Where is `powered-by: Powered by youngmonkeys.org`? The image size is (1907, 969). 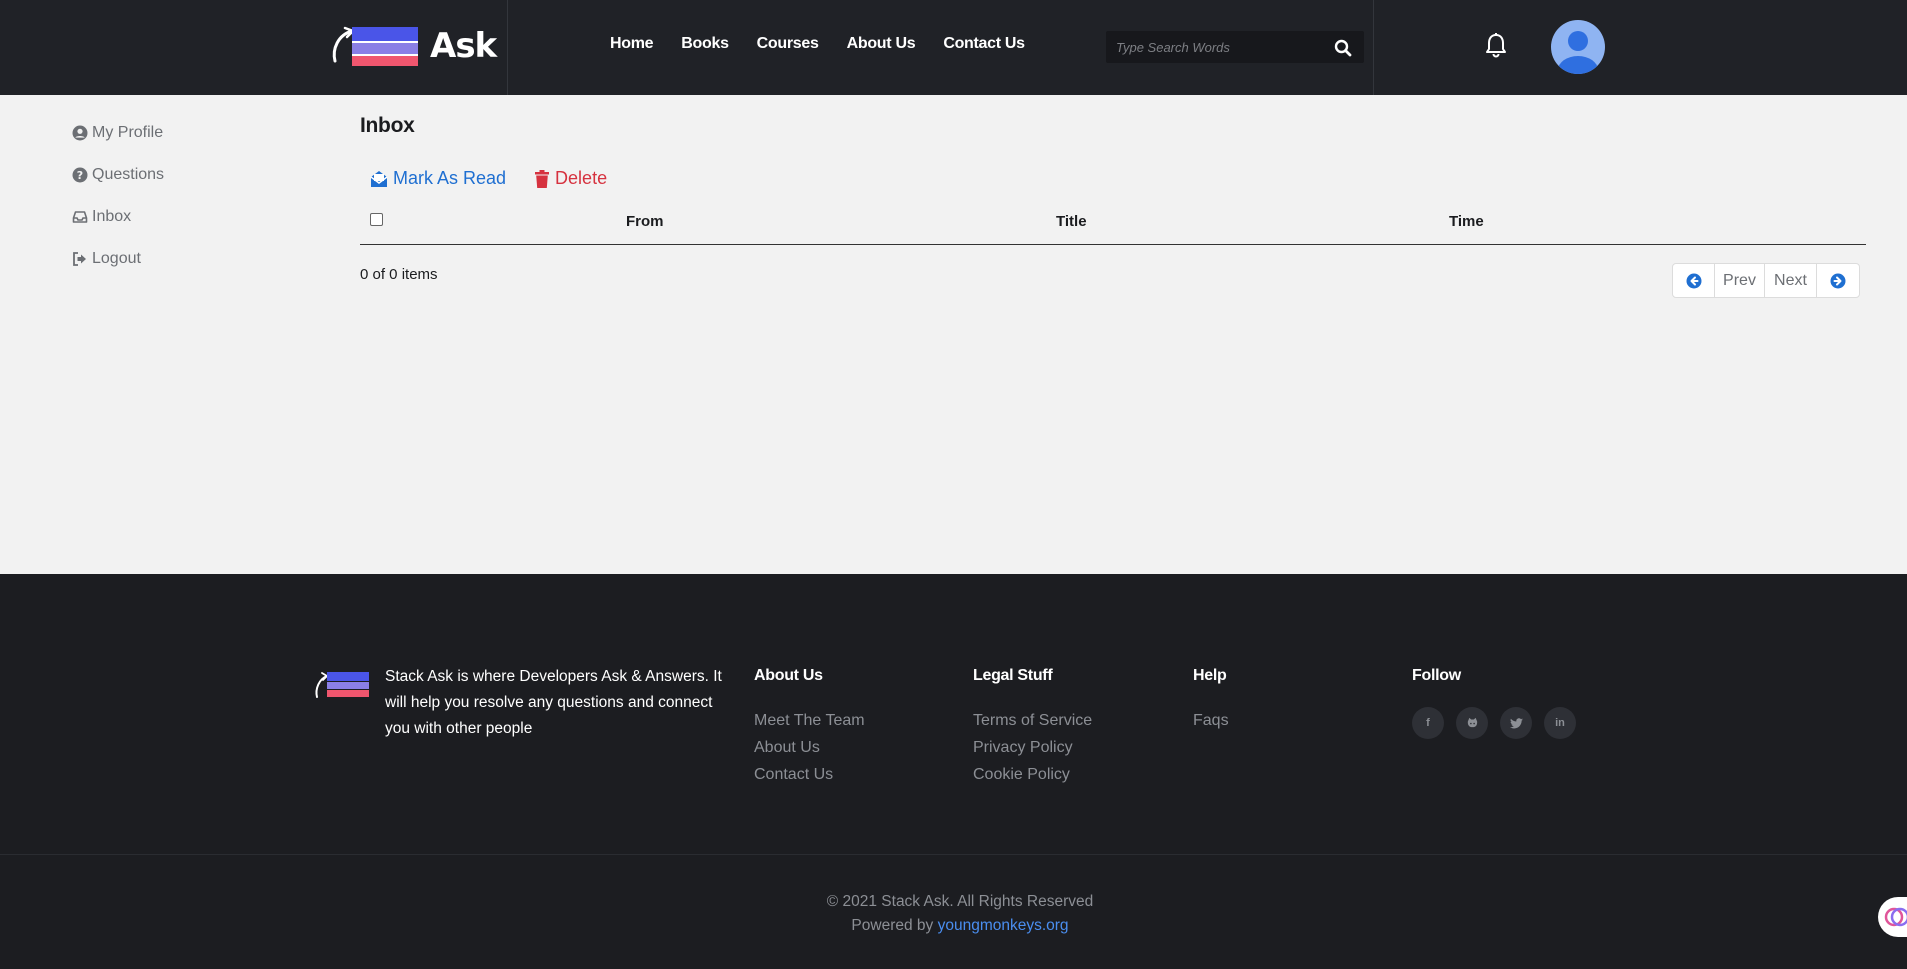
powered-by: Powered by youngmonkeys.org is located at coordinates (953, 926).